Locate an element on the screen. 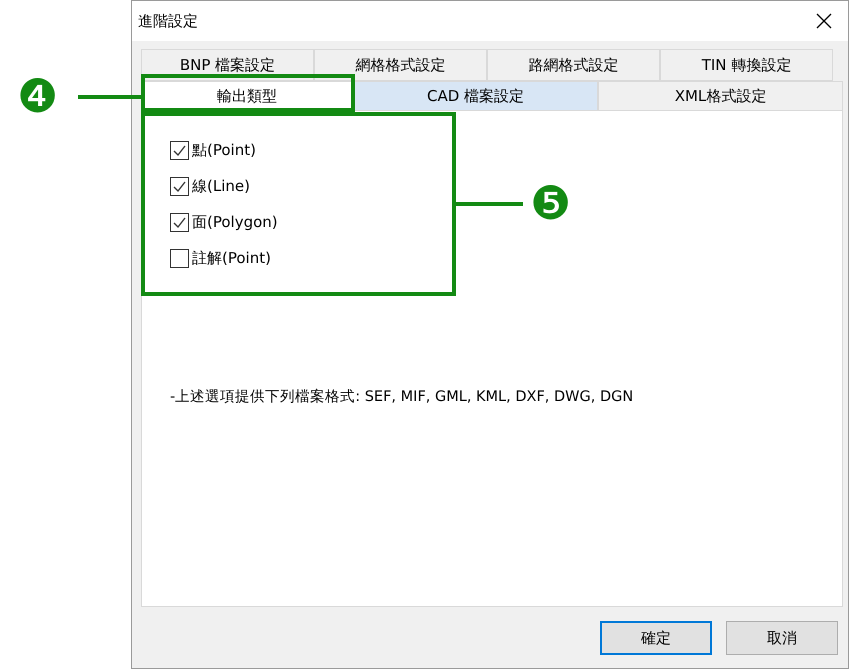  checkbox-label: 線(Line) is located at coordinates (221, 186).